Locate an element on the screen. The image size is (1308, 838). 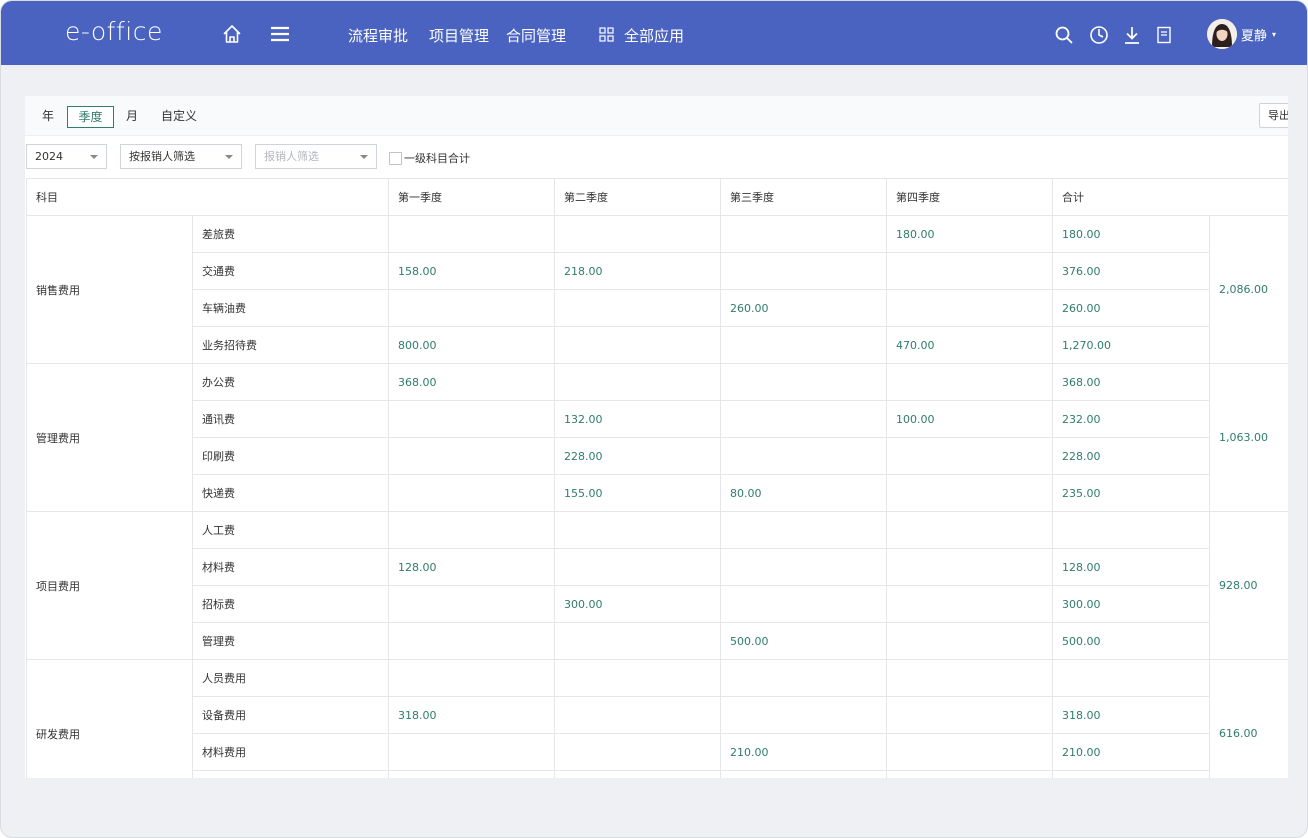
table-row: 设备费用 318.00 318.00 is located at coordinates (658, 715).